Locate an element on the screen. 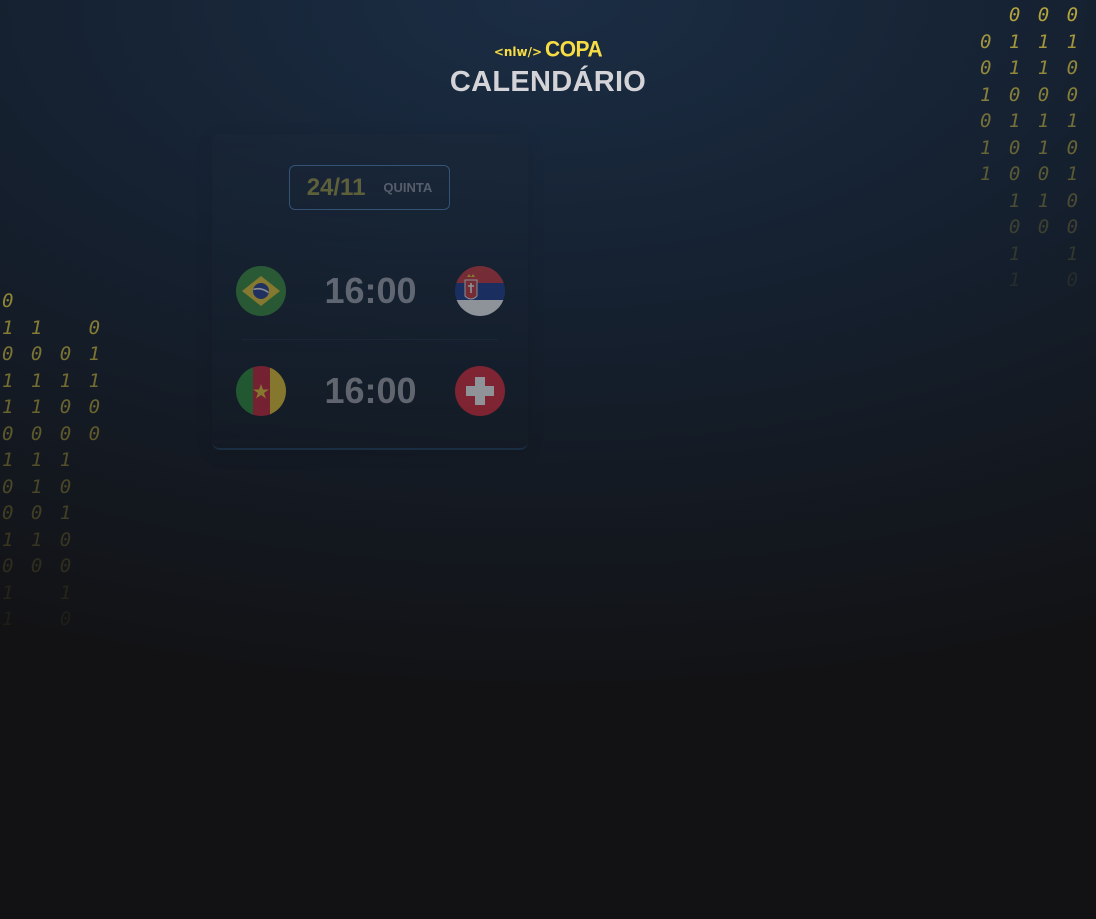  binary-line: 1 1 1 is located at coordinates (38, 460).